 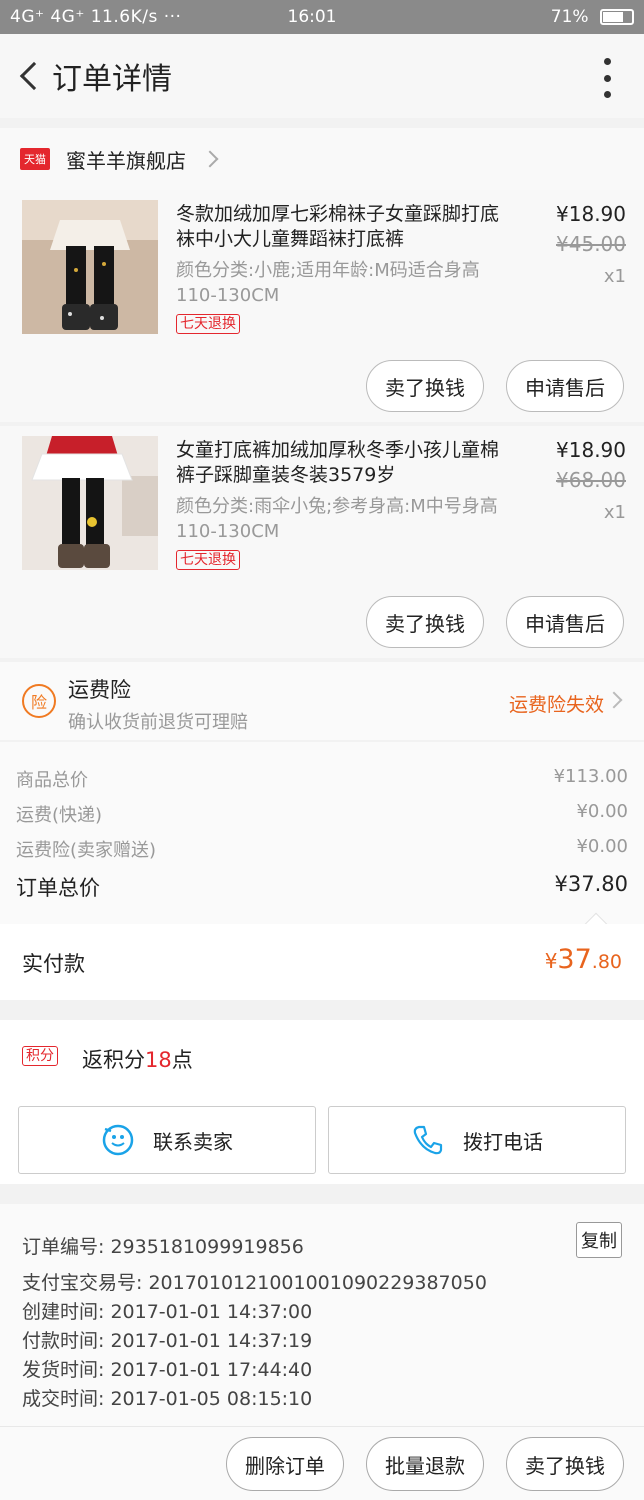 I want to click on battery-status: 71%, so click(x=529, y=17).